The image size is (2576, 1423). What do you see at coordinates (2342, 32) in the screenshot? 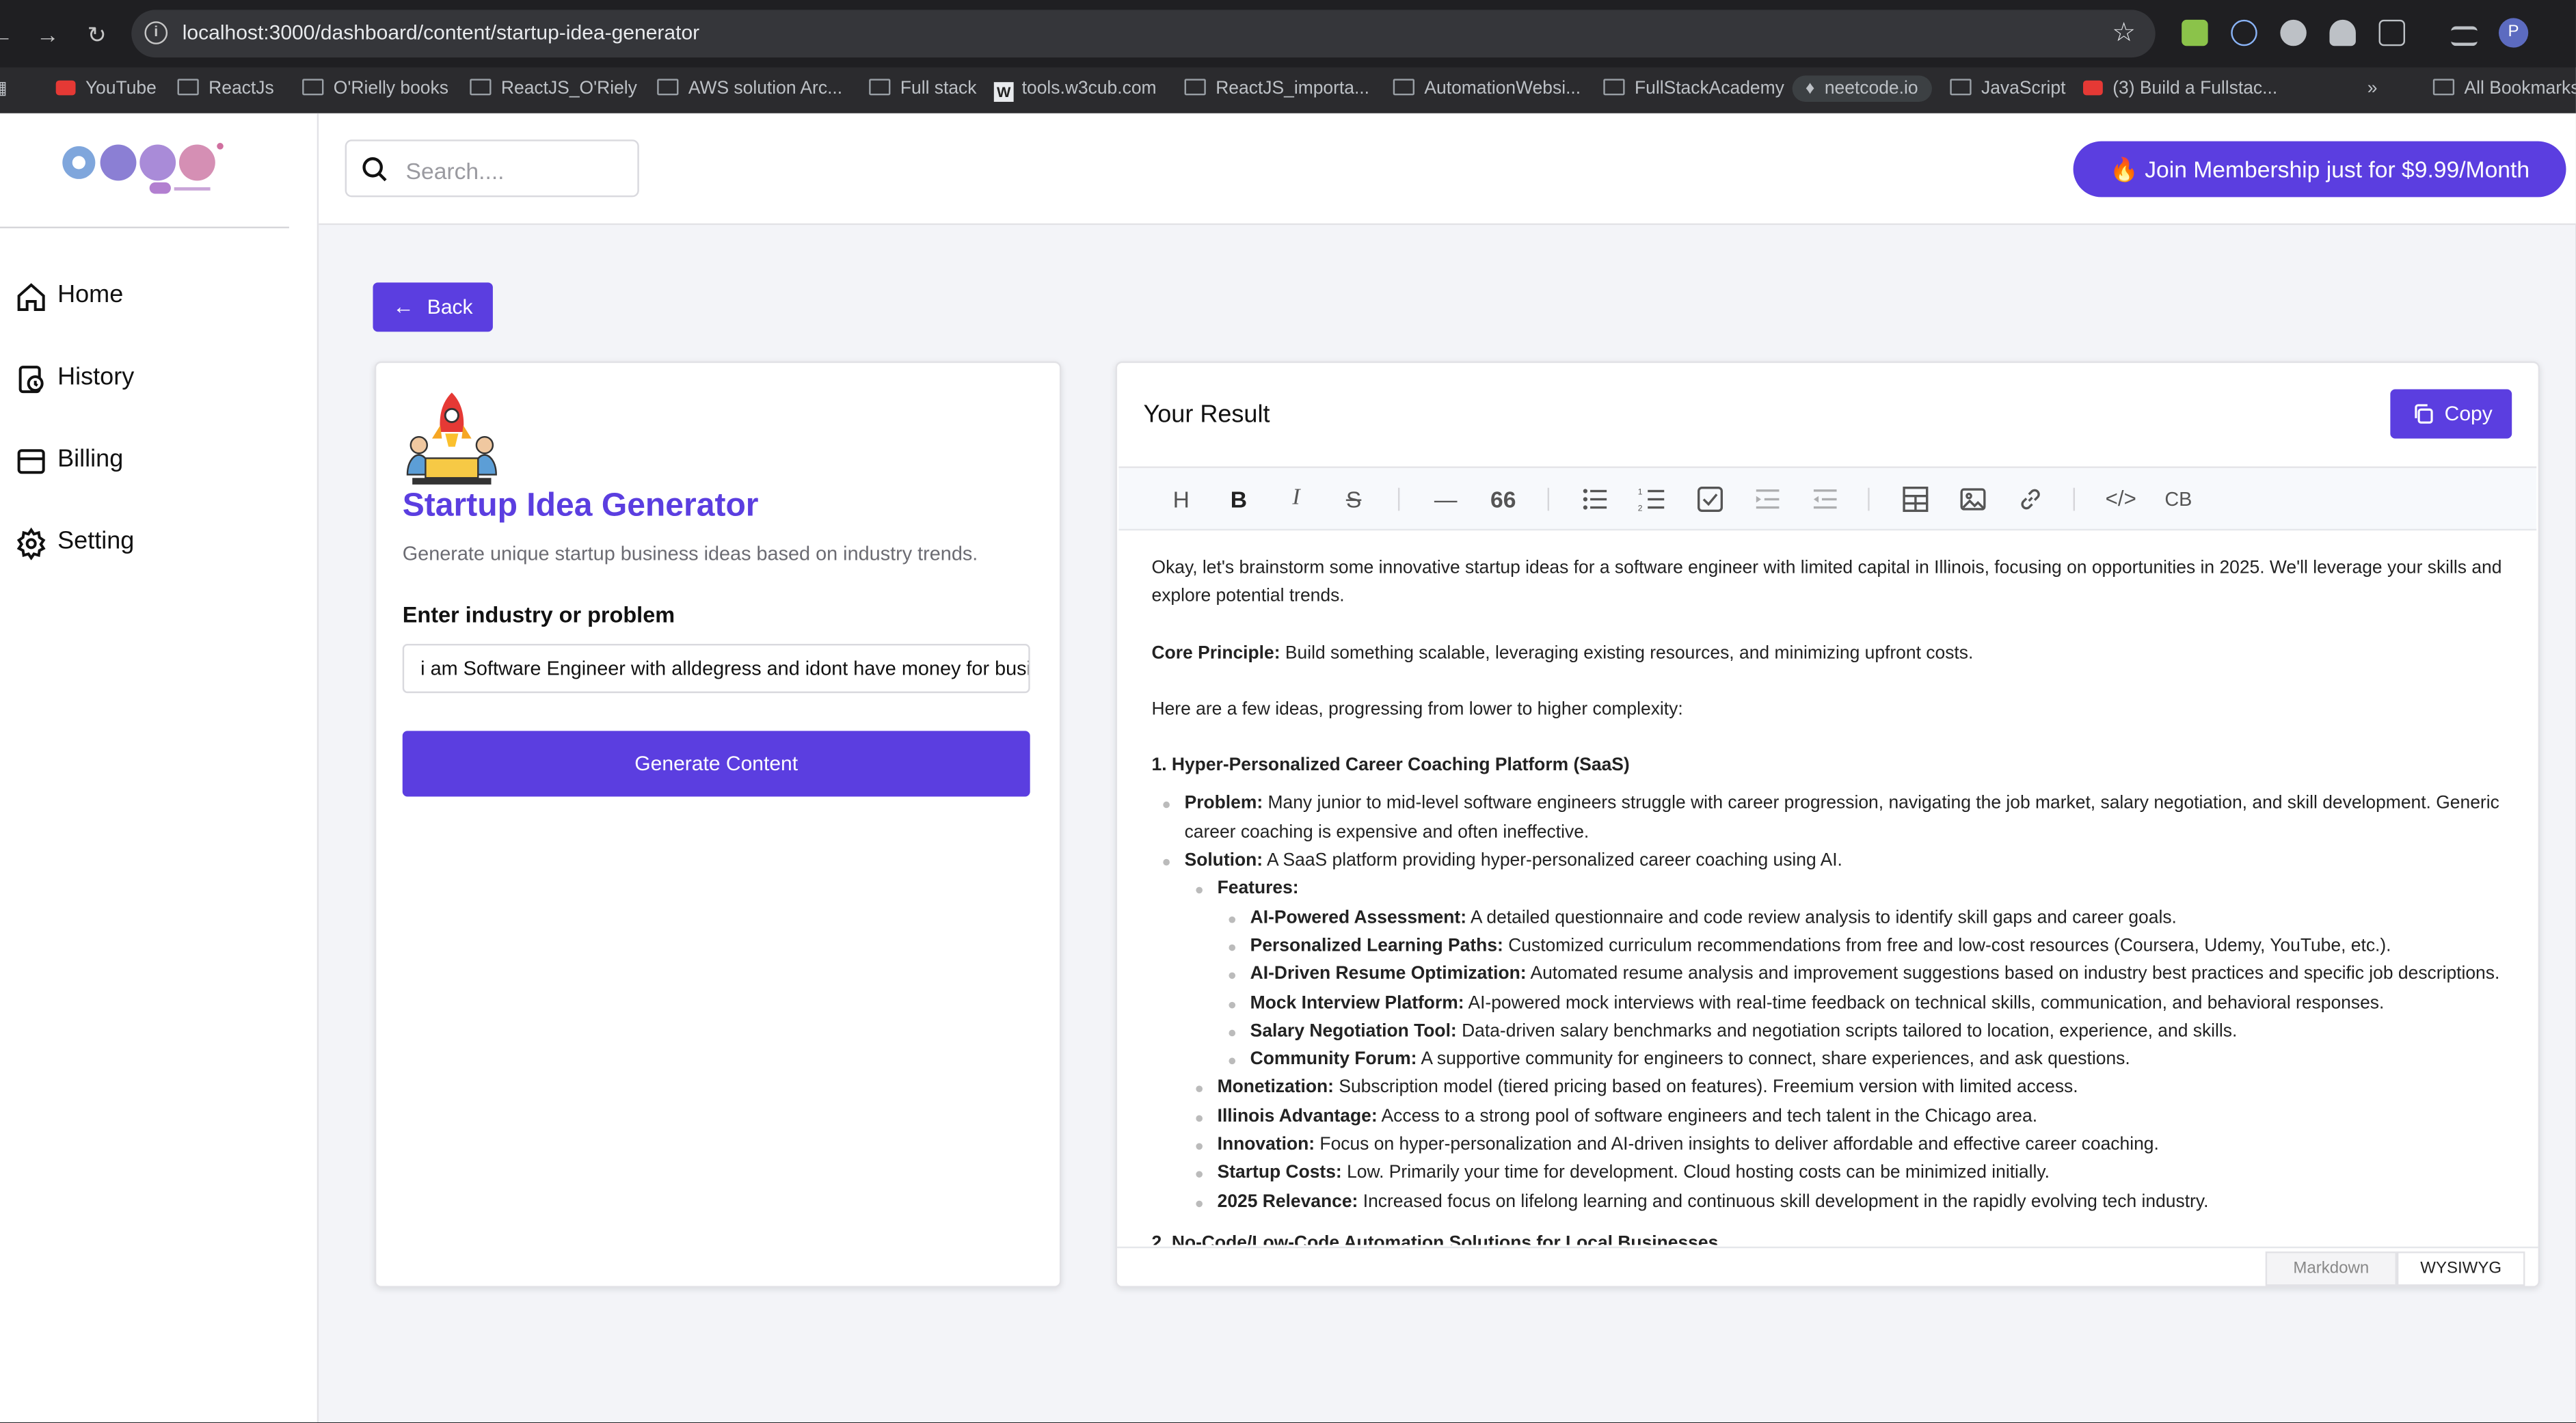
I see `extension-hat-icon` at bounding box center [2342, 32].